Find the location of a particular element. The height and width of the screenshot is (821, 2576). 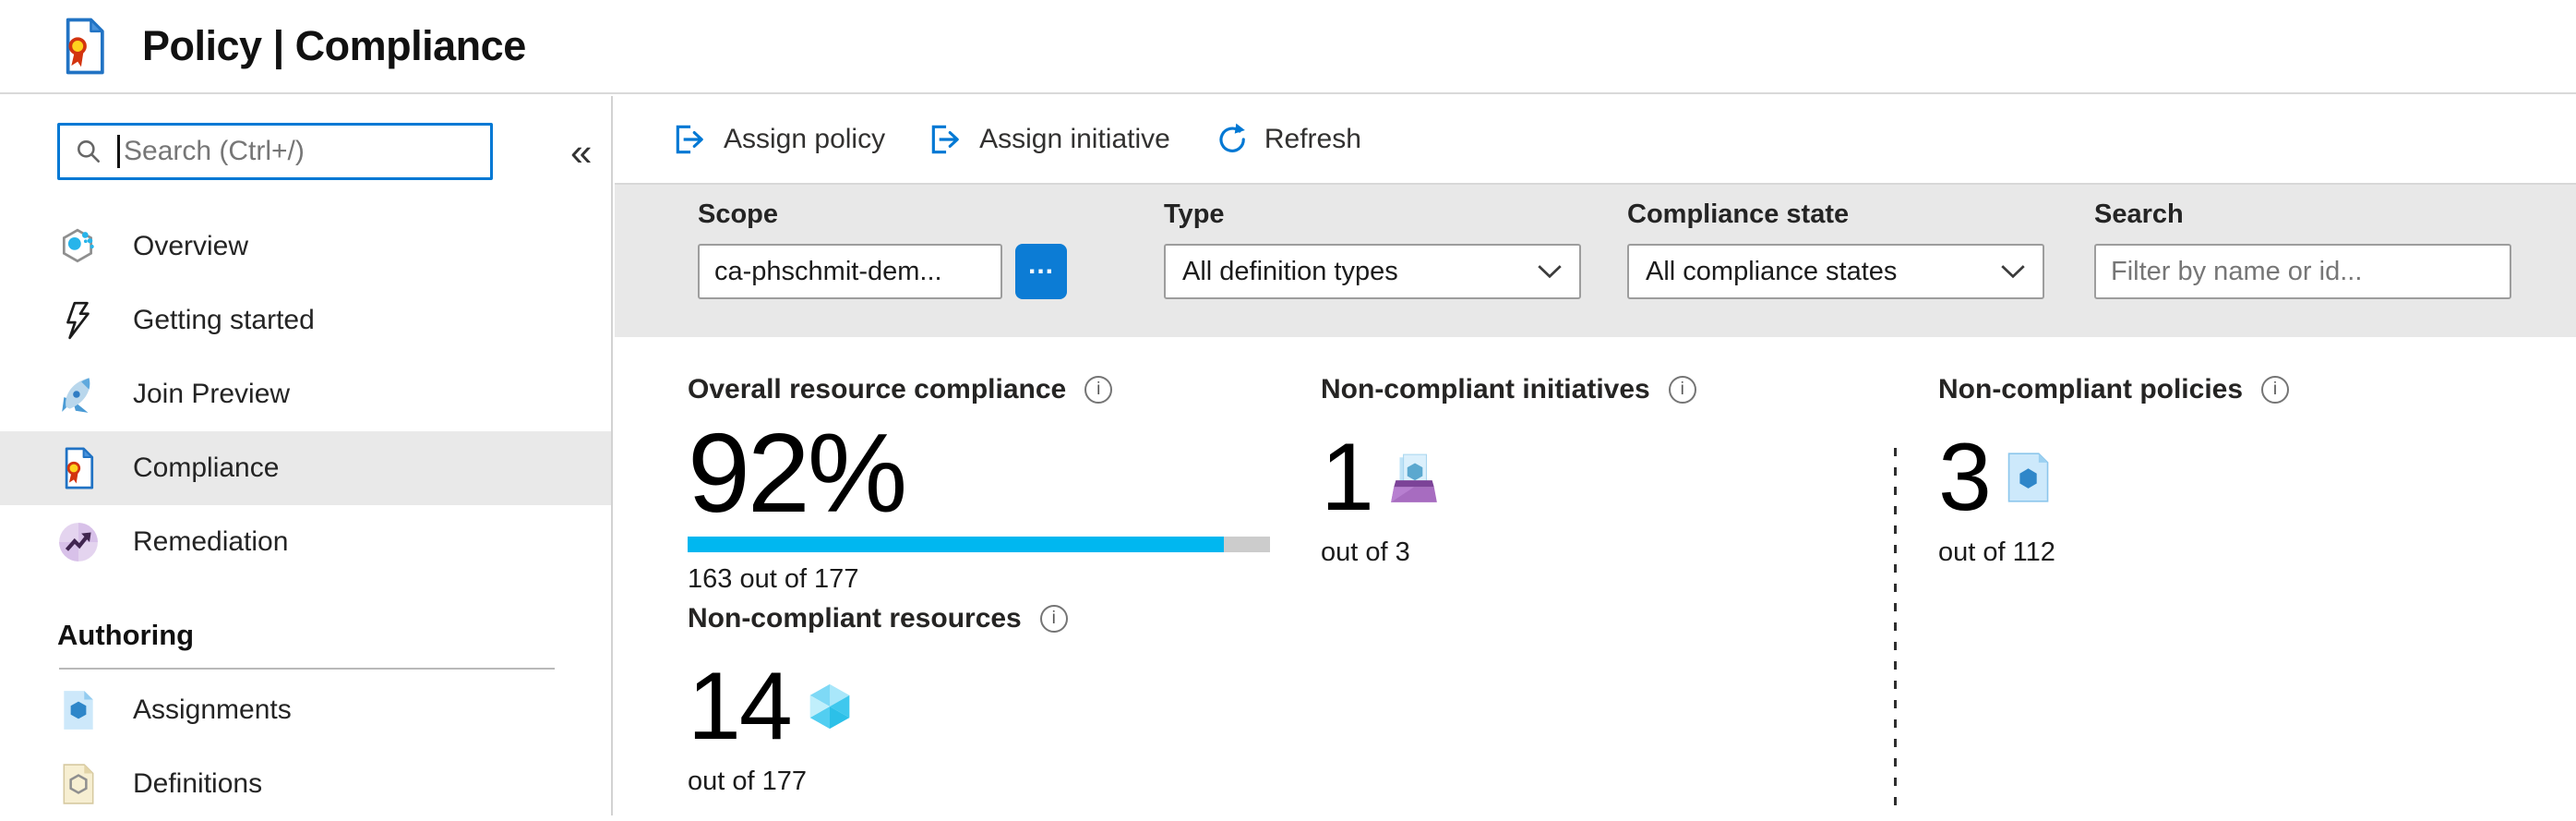

filter-type: Type All definition types is located at coordinates (1373, 249).